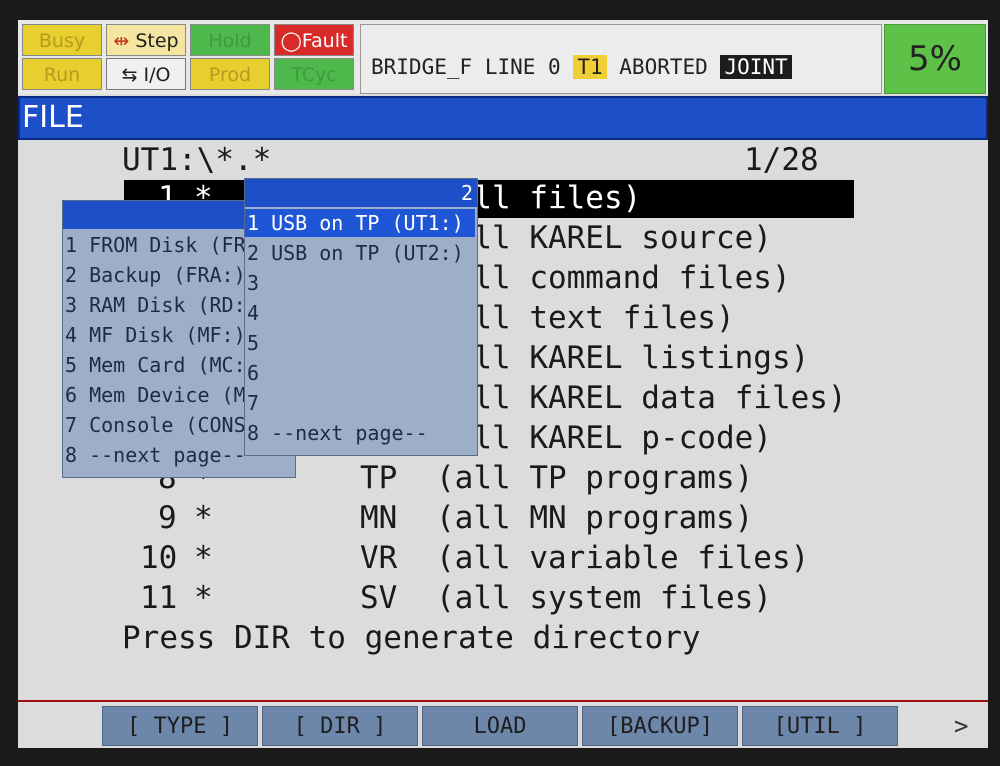  I want to click on directory-path: UT1:\*.*, so click(197, 160).